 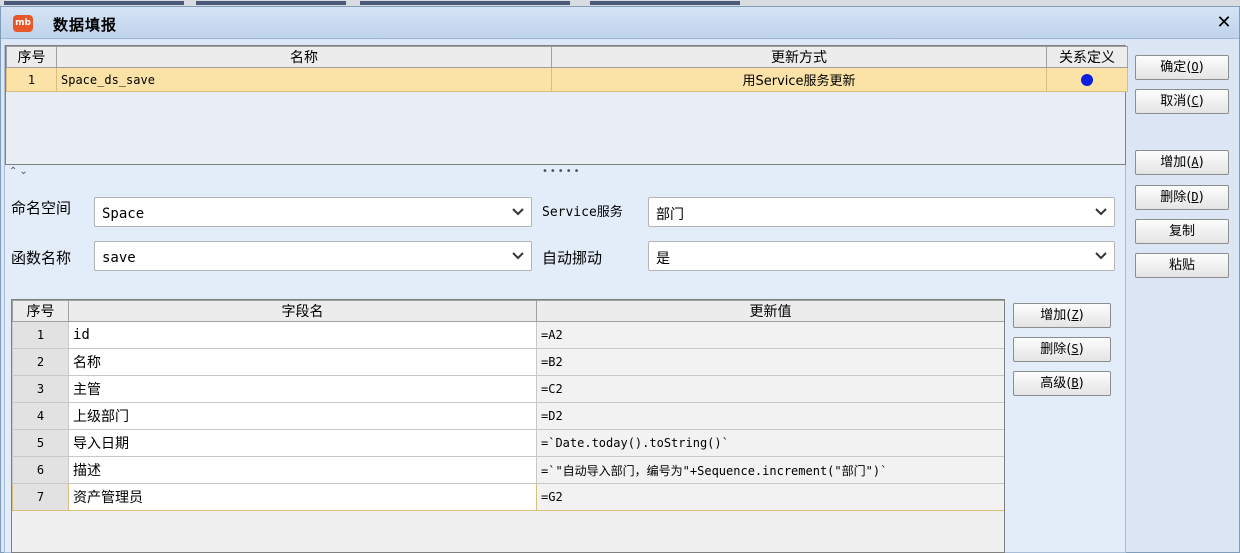 I want to click on advanced-shortcut: B, so click(x=1075, y=383).